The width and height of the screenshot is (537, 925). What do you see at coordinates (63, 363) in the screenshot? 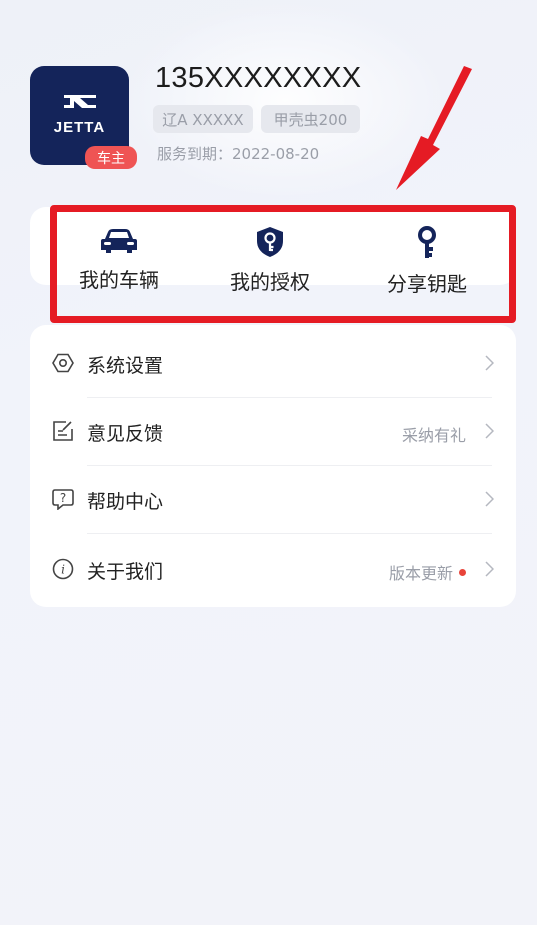
I see `settings-icon` at bounding box center [63, 363].